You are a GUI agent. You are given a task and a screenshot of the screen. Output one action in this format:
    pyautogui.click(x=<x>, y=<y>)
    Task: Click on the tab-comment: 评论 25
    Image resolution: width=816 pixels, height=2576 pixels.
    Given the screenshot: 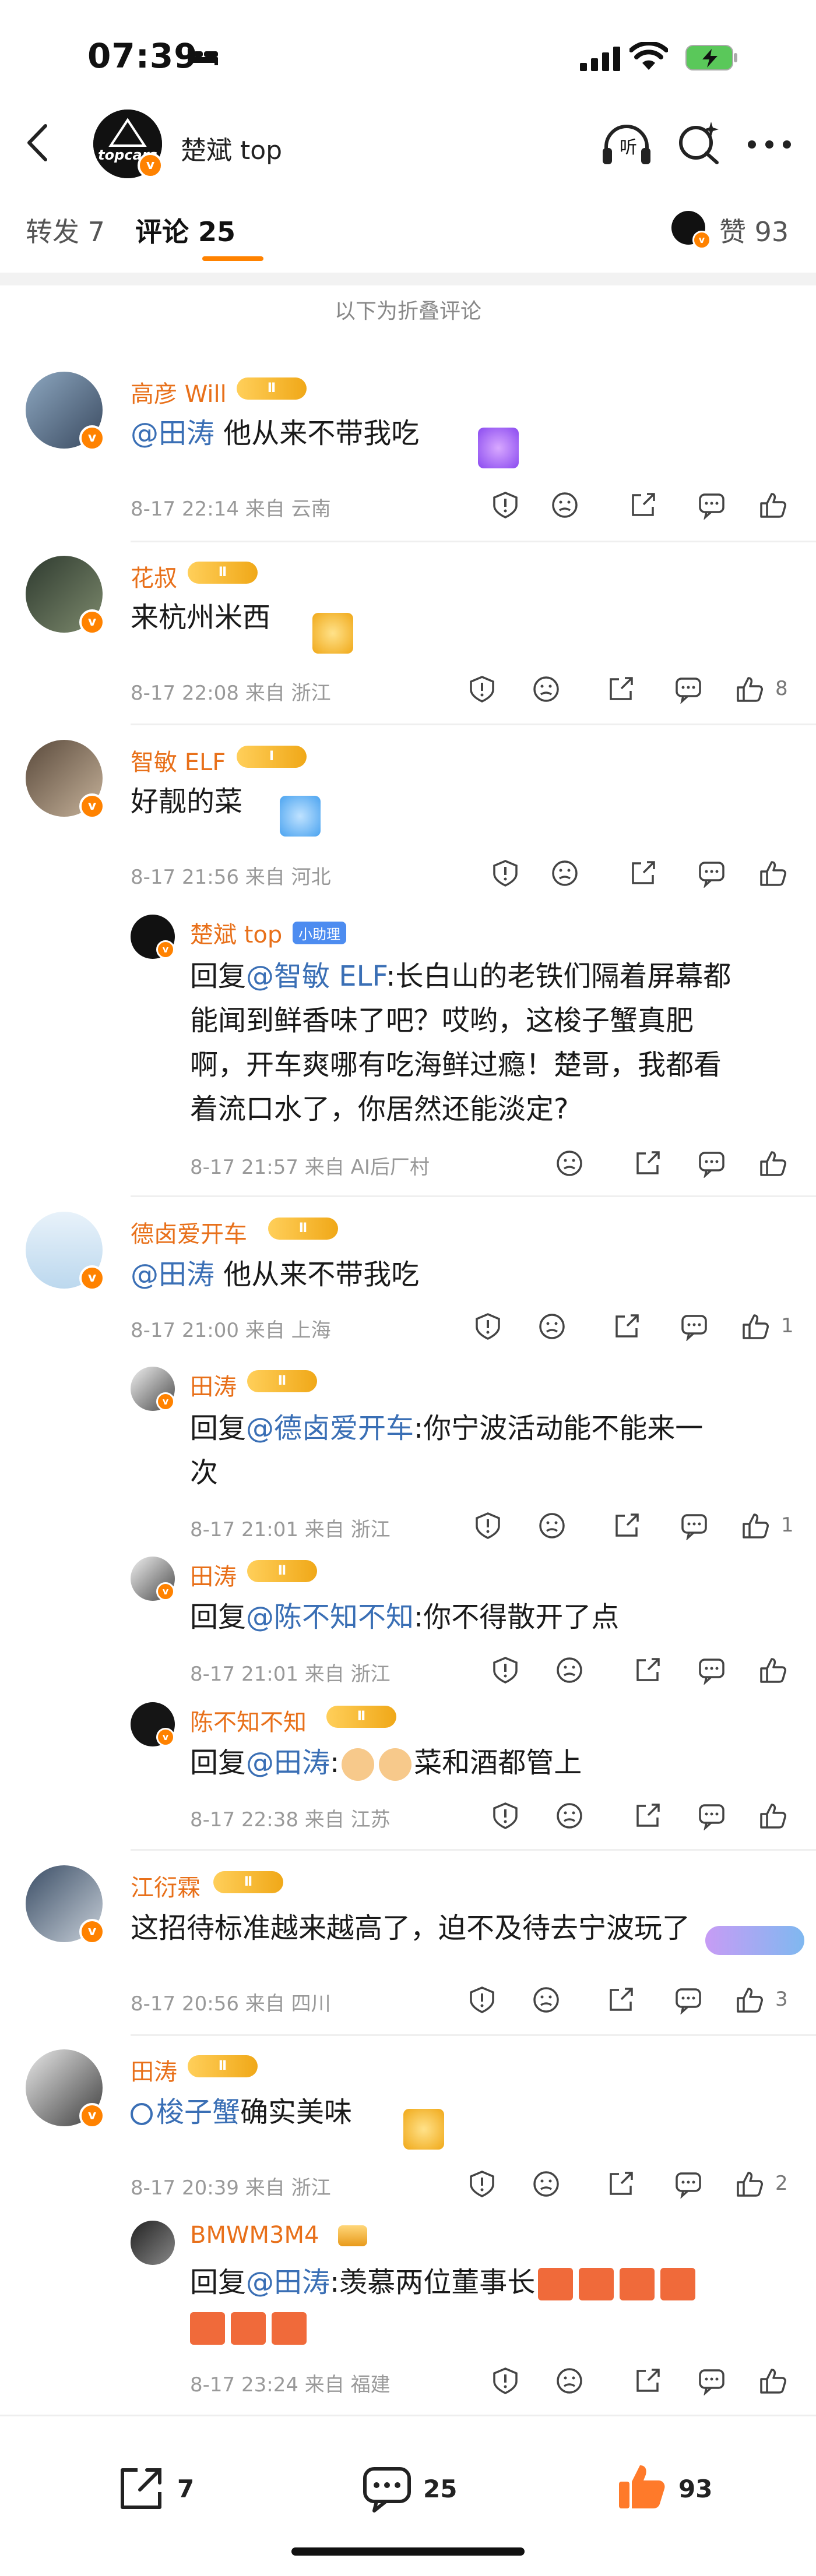 What is the action you would take?
    pyautogui.click(x=185, y=230)
    